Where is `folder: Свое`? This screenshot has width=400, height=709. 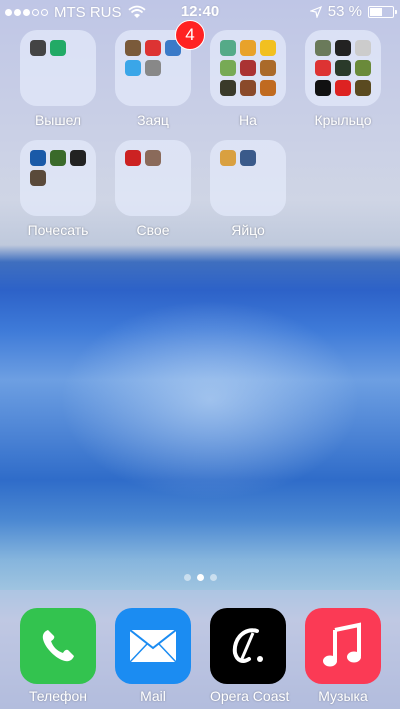
folder: Свое is located at coordinates (153, 189).